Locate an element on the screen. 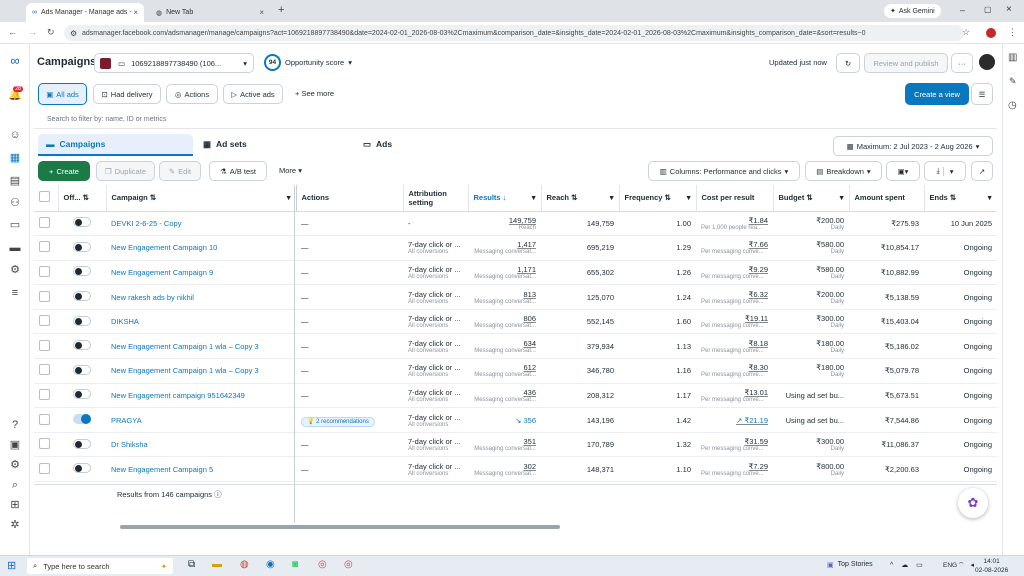 This screenshot has width=1024, height=576. budget-cell: ₹200.00 Daily is located at coordinates (811, 297).